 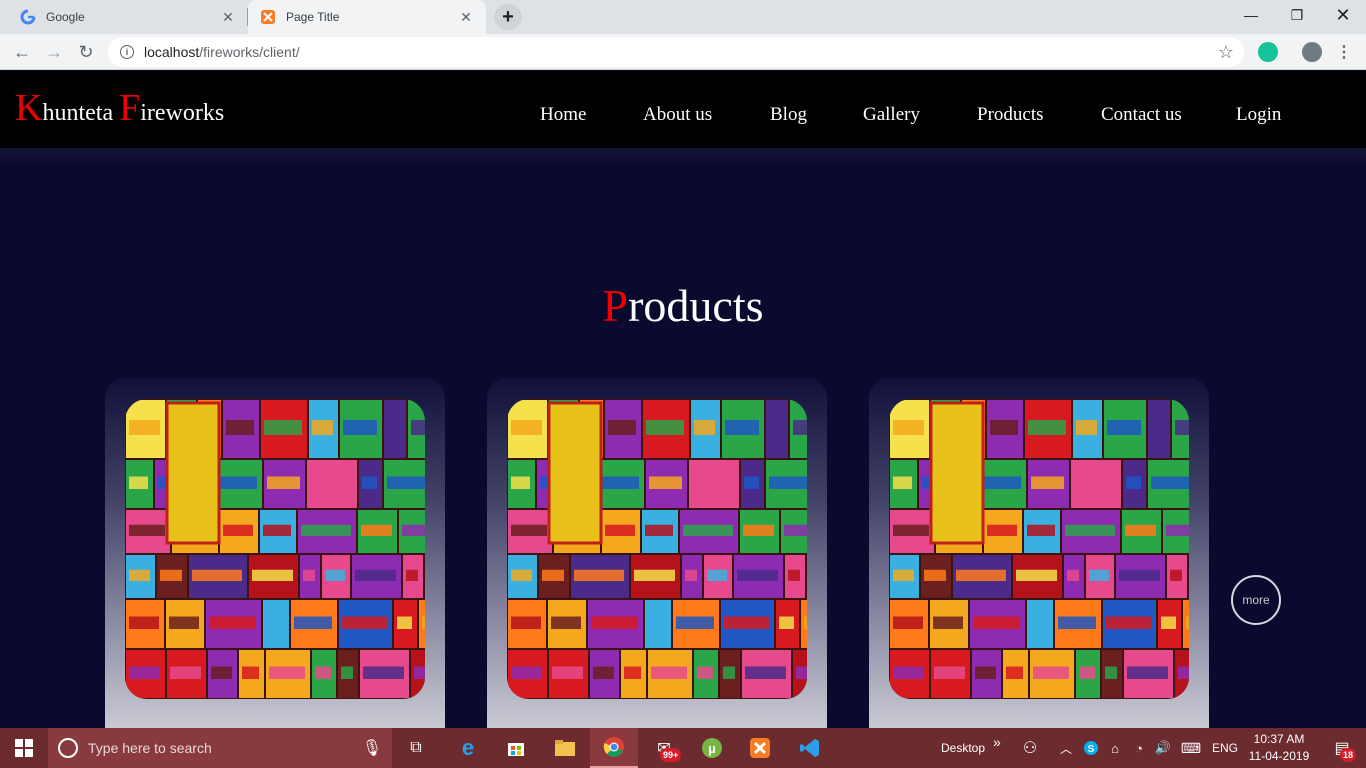 I want to click on search-placeholder: Type here to search, so click(x=150, y=748).